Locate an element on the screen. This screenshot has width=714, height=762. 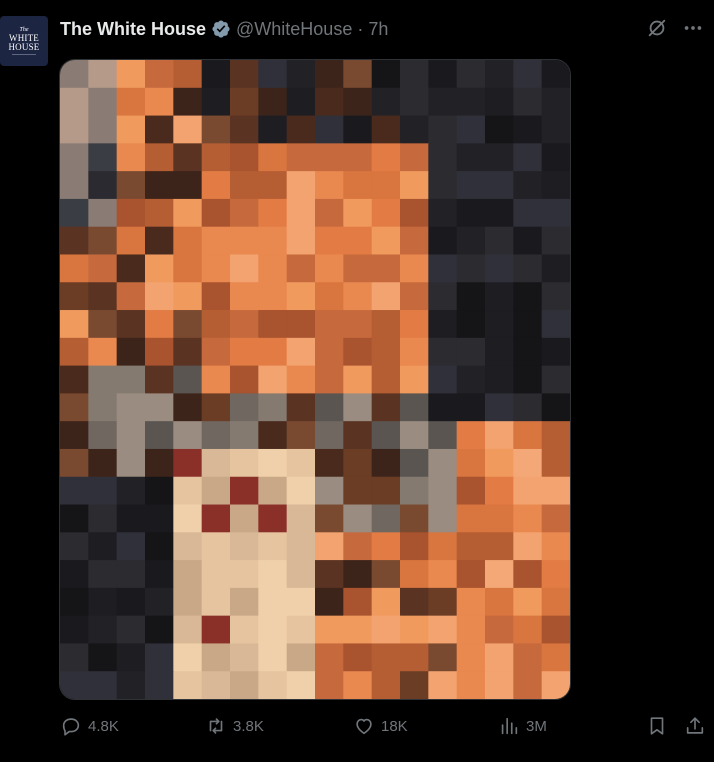
like-button: 18K is located at coordinates (380, 726).